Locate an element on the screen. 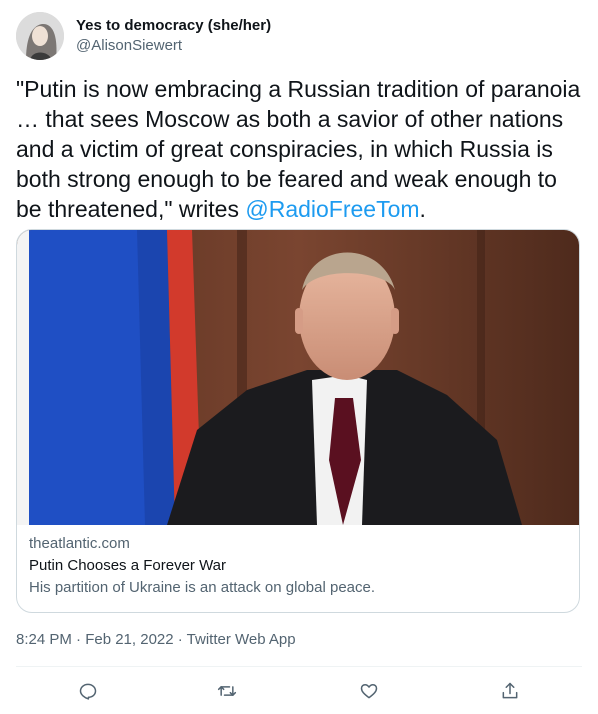  divider is located at coordinates (299, 666).